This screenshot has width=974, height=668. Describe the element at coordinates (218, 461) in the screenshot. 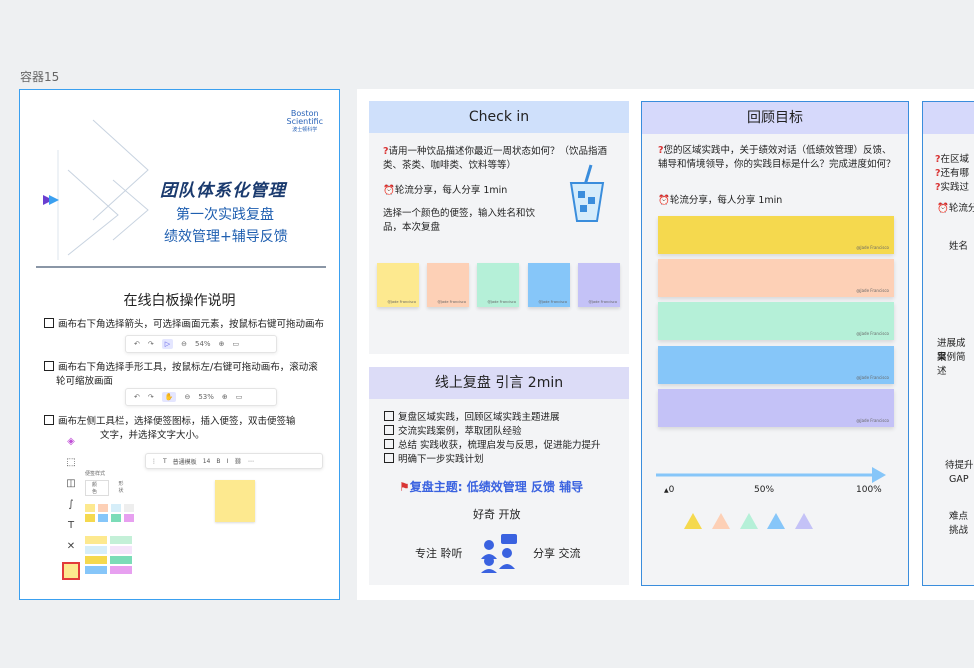

I see `bold-icon: B` at that location.